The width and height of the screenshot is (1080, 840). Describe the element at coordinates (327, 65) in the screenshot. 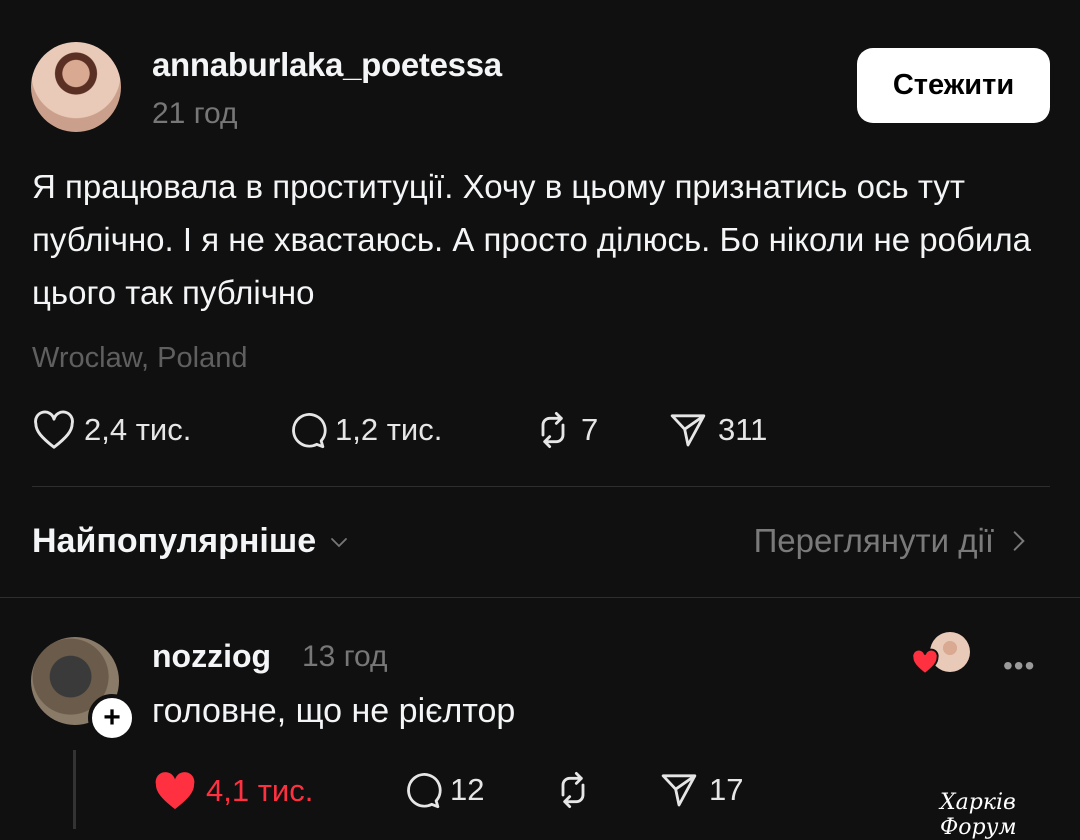

I see `post-username: annaburlaka_poetessa` at that location.